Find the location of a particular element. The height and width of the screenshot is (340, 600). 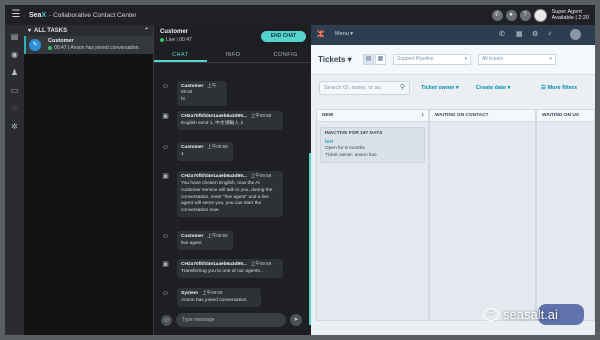

tab-config: CONFIG is located at coordinates (285, 55).